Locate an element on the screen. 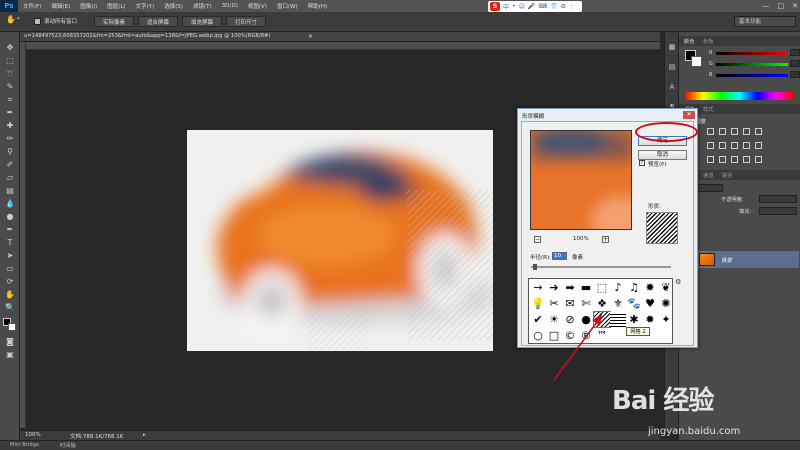  red-slider is located at coordinates (752, 53).